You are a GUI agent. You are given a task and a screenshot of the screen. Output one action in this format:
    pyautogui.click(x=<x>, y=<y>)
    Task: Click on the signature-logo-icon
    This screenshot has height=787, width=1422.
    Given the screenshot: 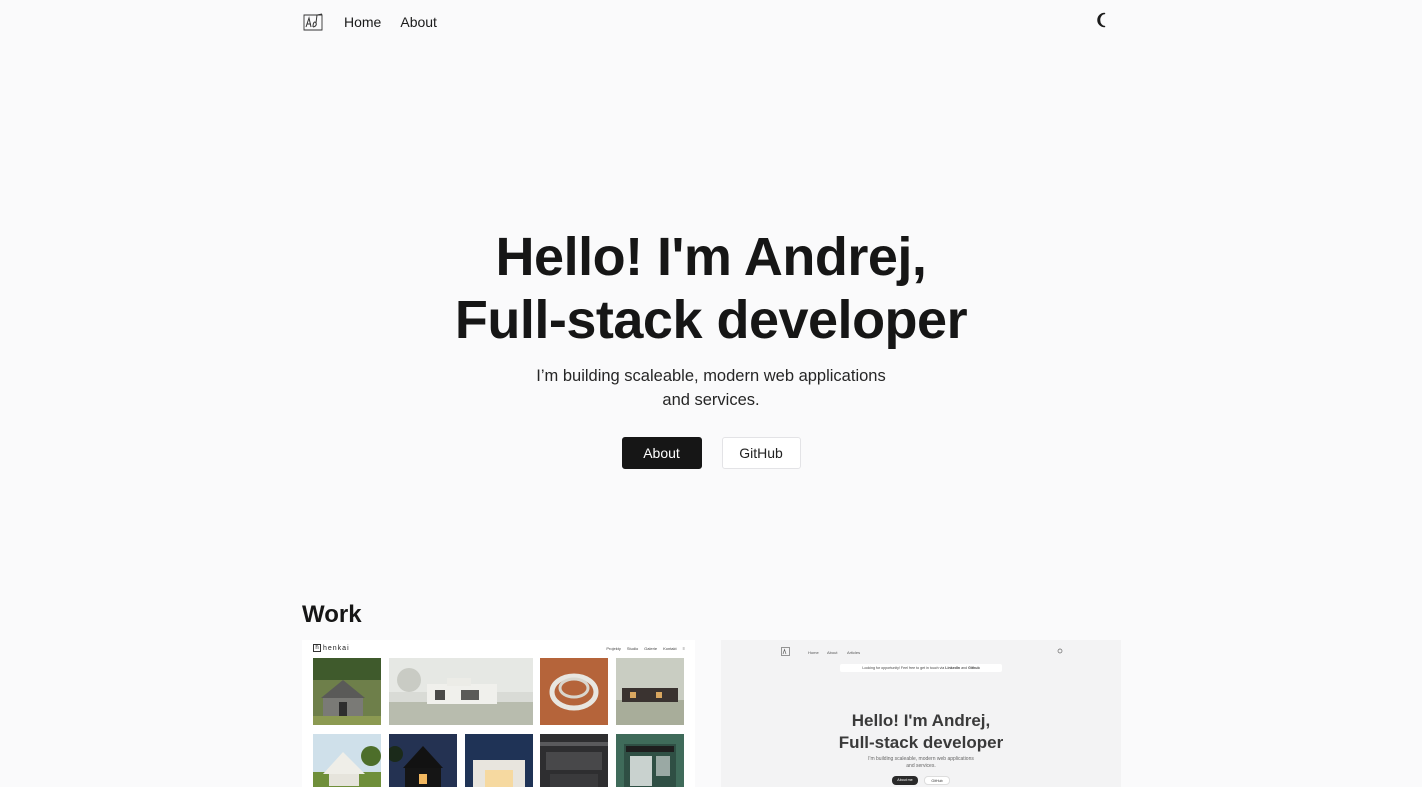 What is the action you would take?
    pyautogui.click(x=313, y=22)
    